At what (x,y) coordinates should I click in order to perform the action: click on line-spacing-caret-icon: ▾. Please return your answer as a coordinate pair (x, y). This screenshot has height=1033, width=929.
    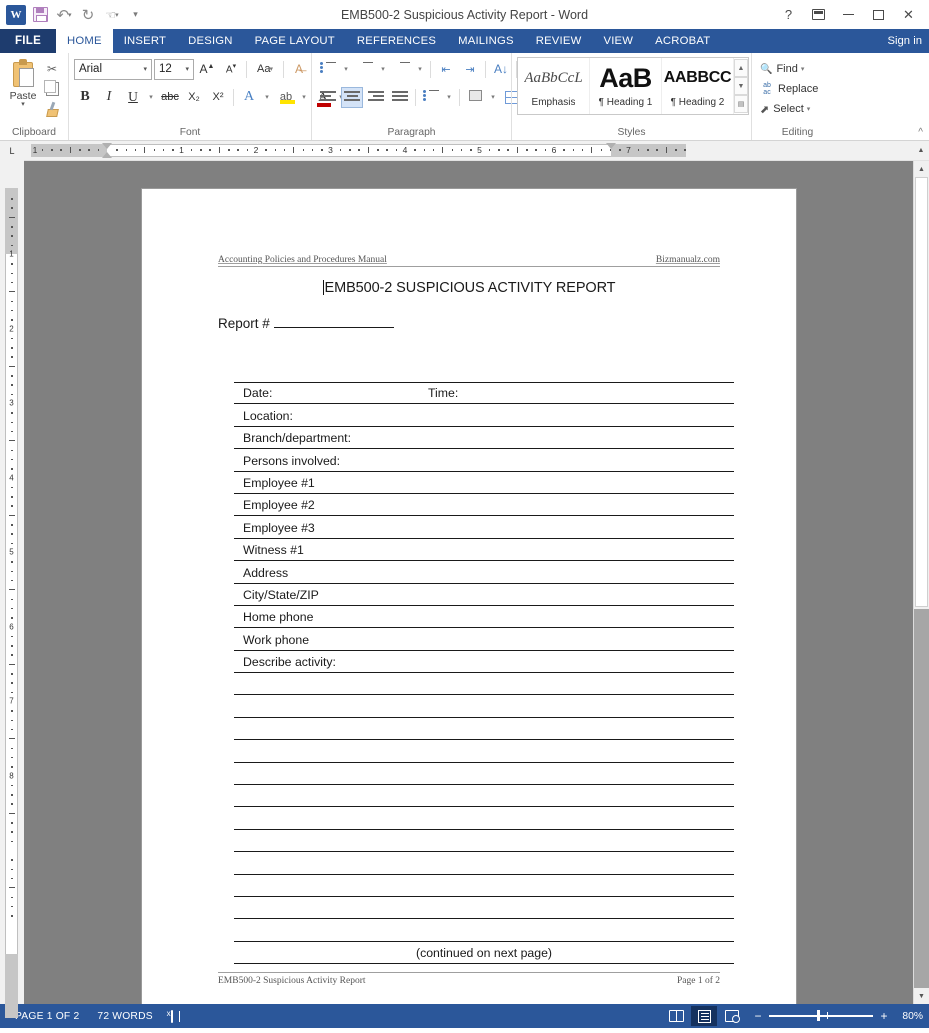
    Looking at the image, I should click on (449, 97).